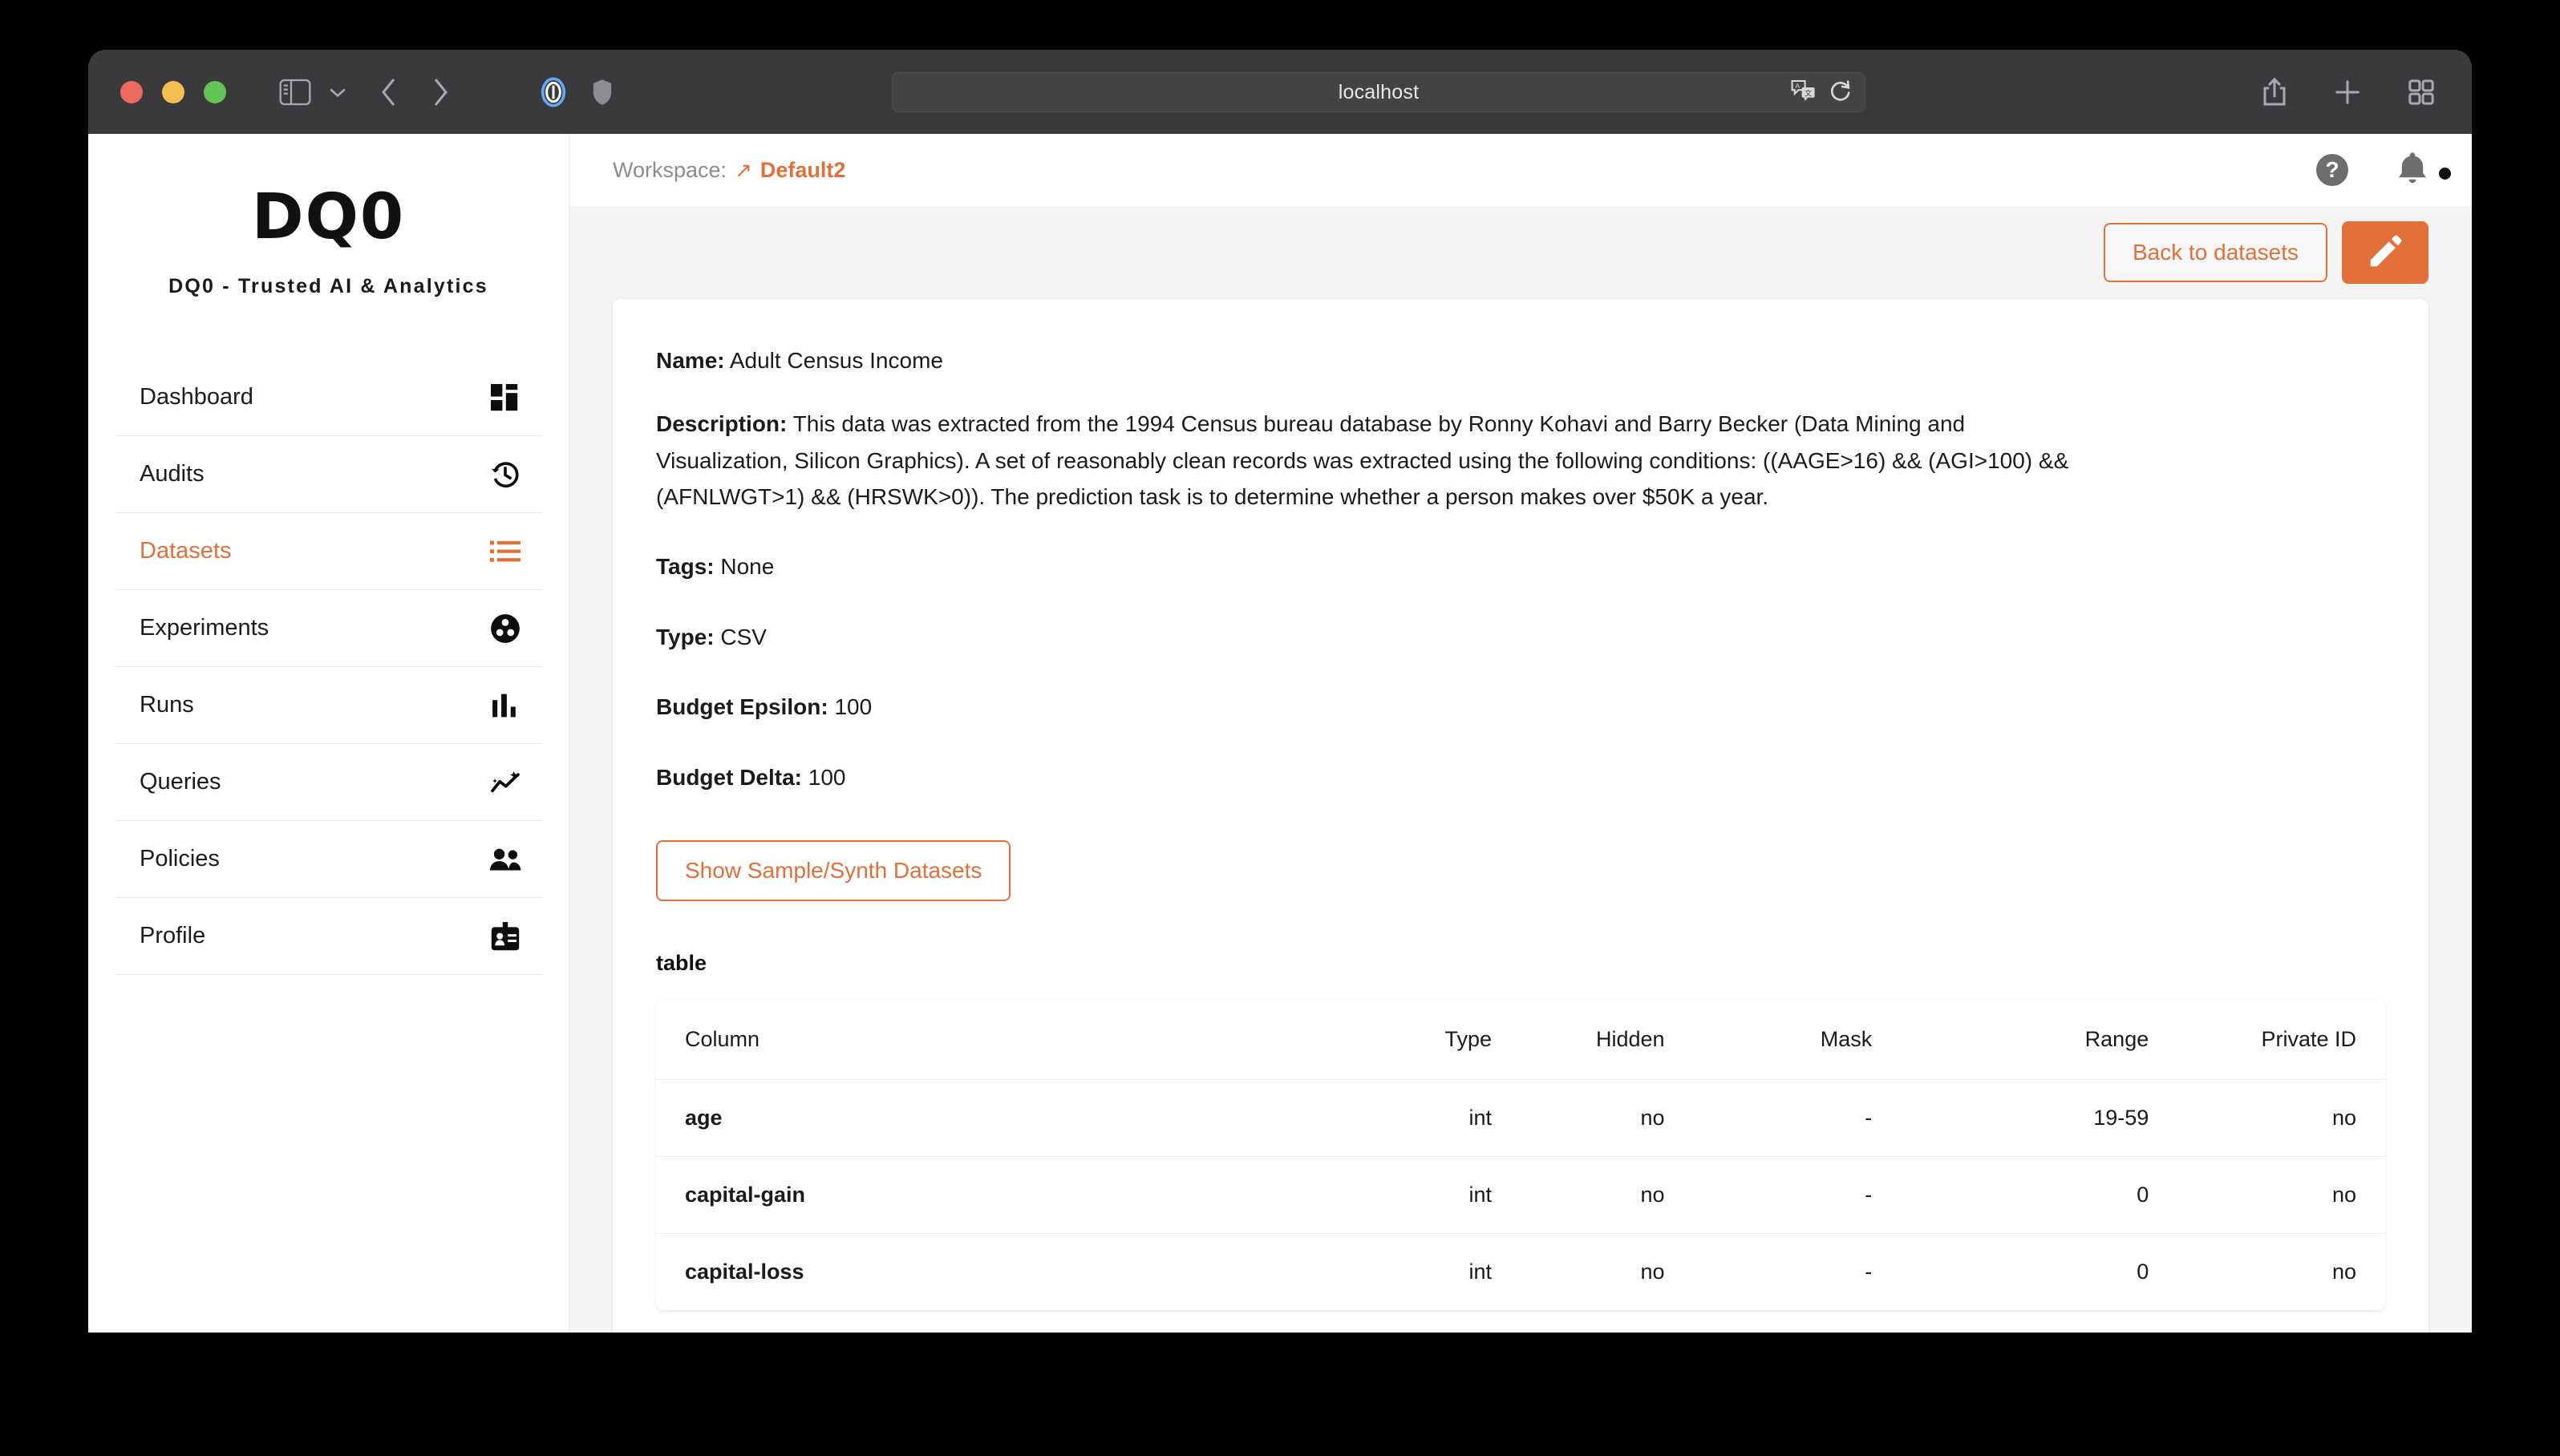 This screenshot has height=1456, width=2560. Describe the element at coordinates (505, 859) in the screenshot. I see `people-icon` at that location.